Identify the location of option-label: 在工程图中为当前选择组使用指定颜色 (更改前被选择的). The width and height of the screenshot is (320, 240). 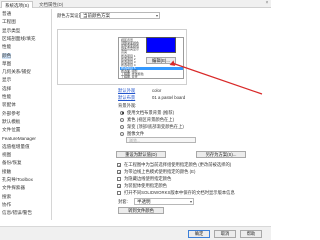
(178, 164).